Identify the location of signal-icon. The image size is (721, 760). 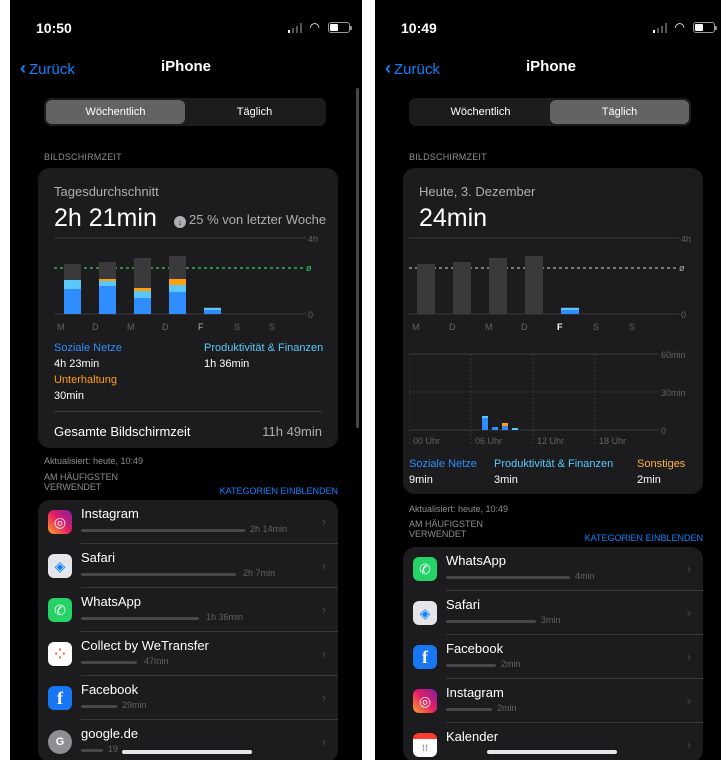
(295, 28).